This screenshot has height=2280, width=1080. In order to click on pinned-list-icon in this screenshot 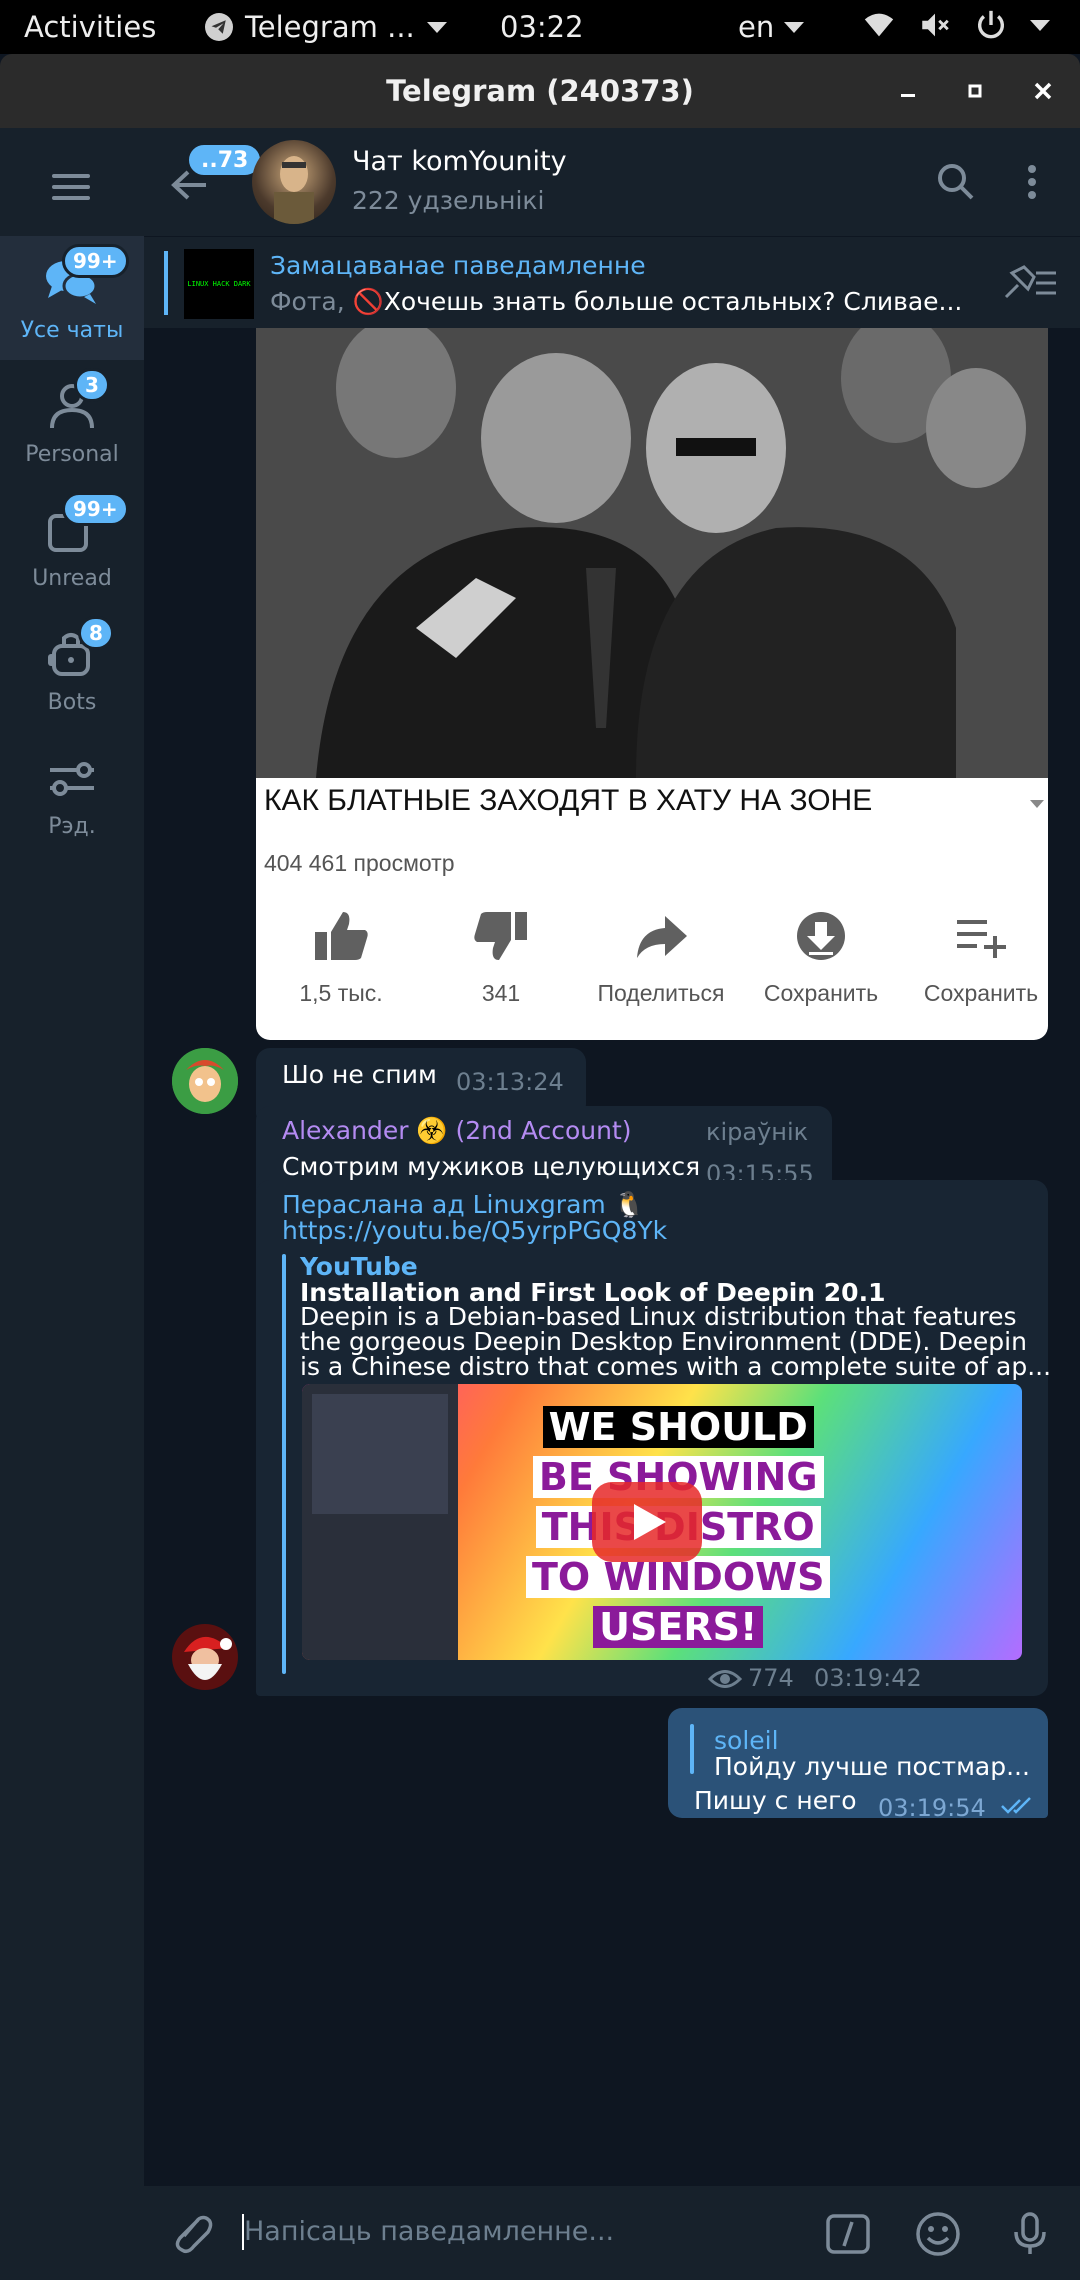, I will do `click(1030, 283)`.